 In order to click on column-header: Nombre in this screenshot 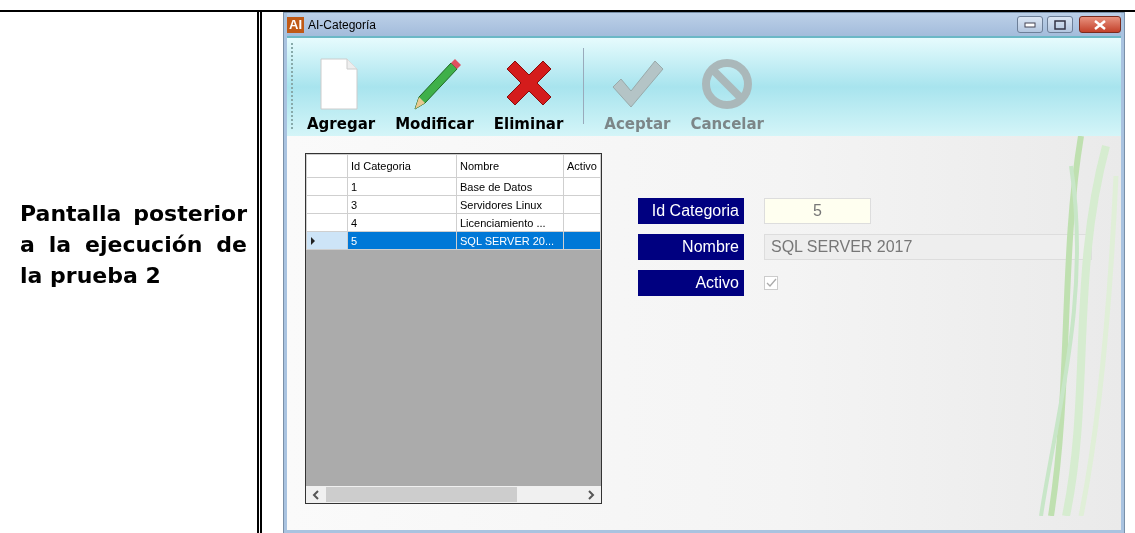, I will do `click(510, 166)`.